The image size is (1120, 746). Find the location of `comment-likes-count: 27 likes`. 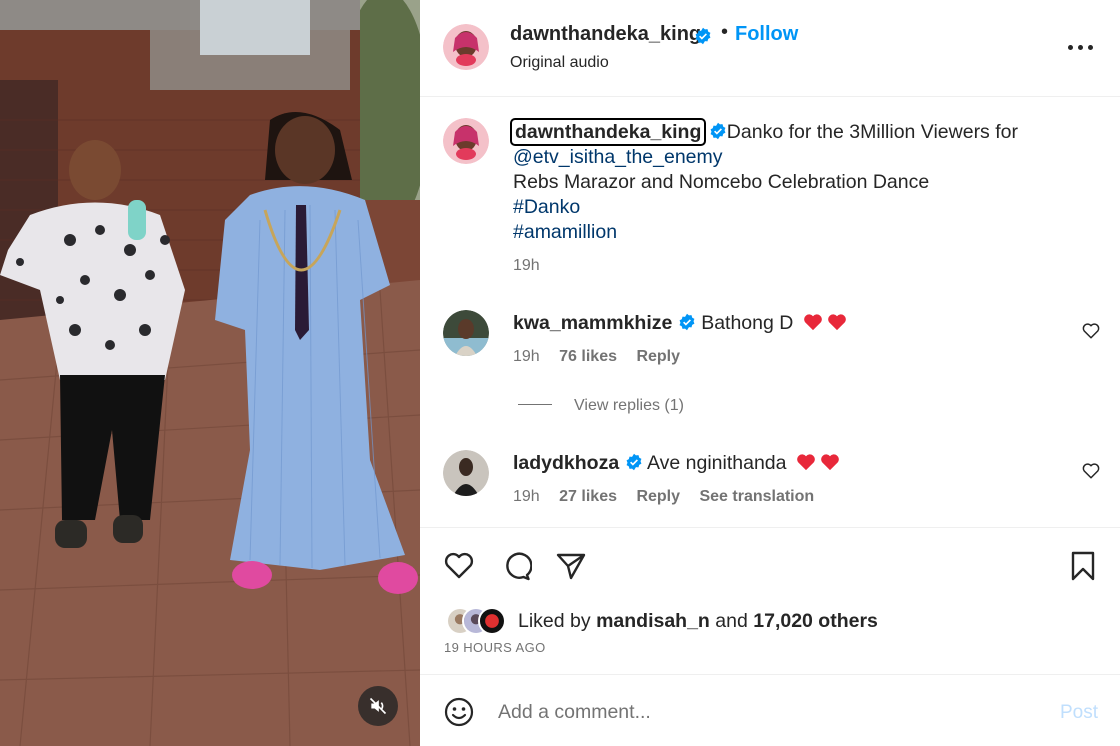

comment-likes-count: 27 likes is located at coordinates (588, 496).